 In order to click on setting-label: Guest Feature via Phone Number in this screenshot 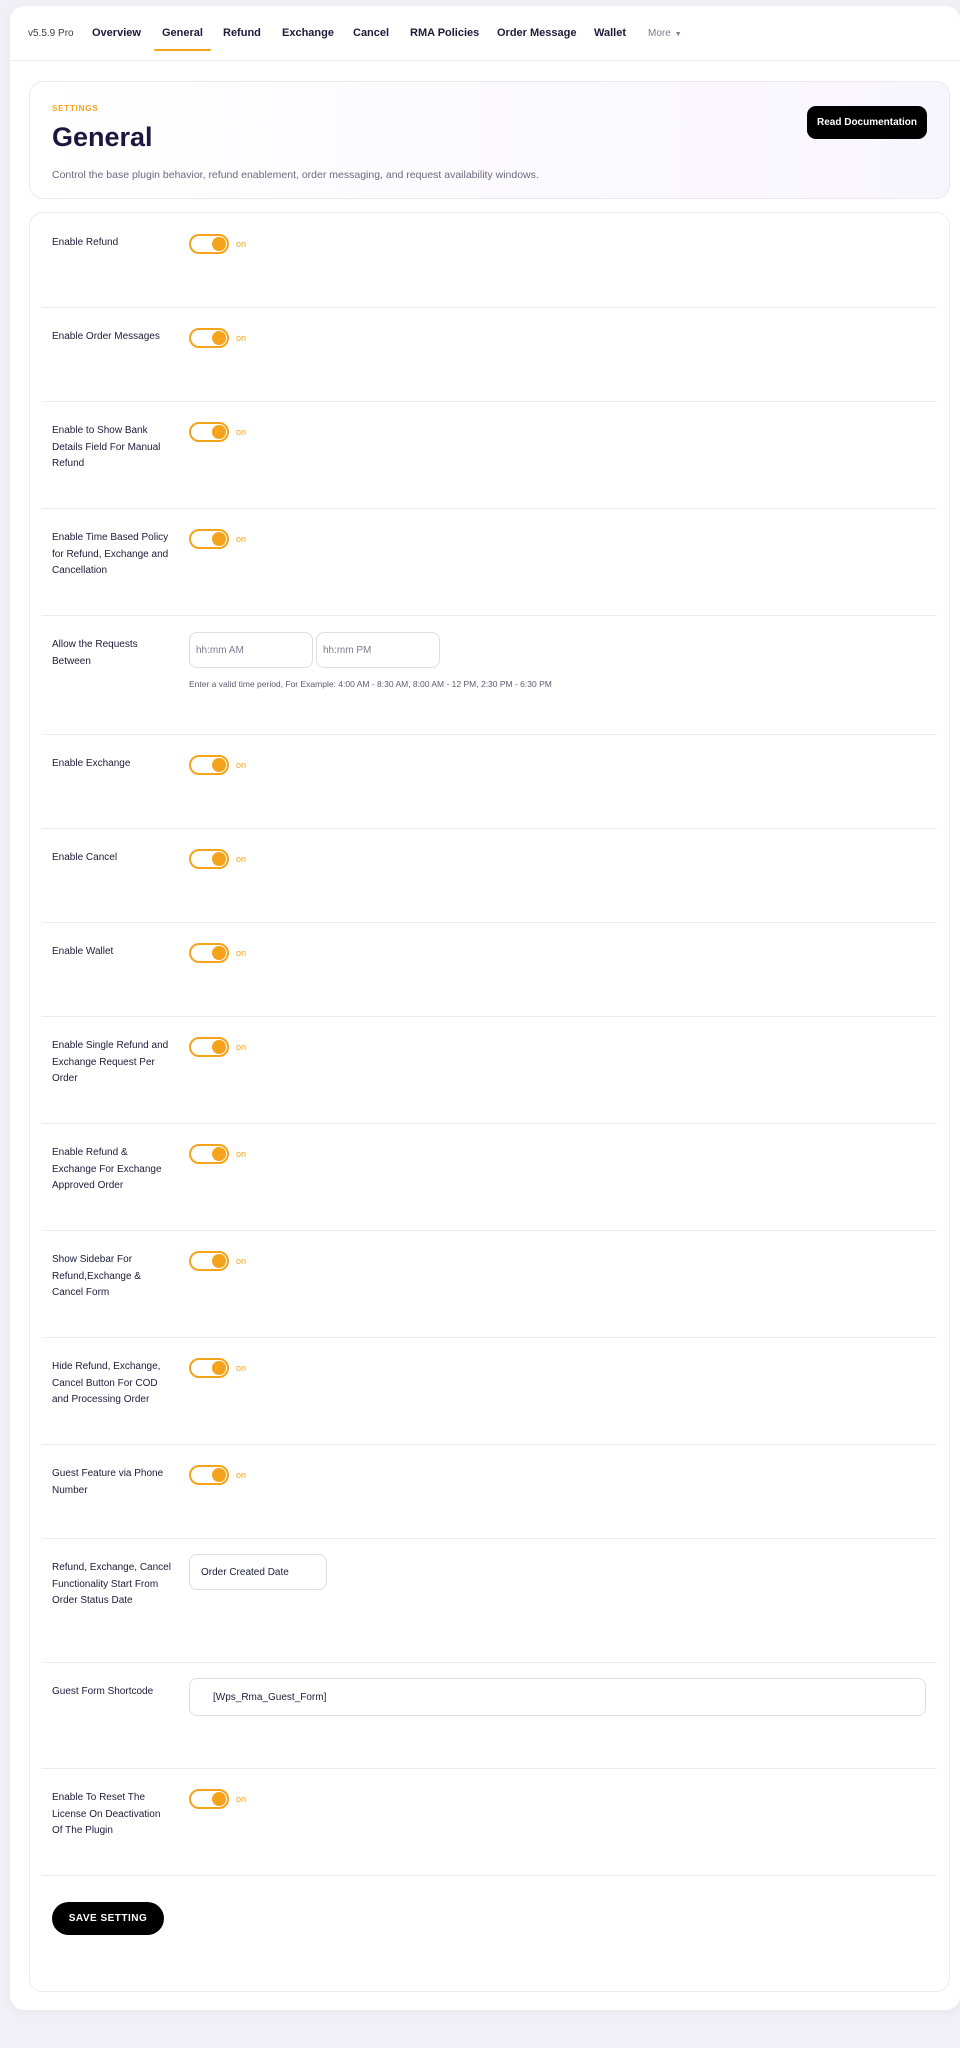, I will do `click(108, 1482)`.